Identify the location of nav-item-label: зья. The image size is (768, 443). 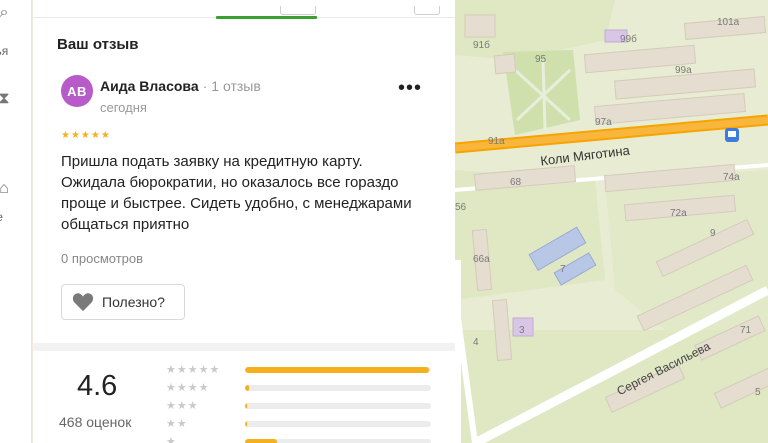
(4, 51).